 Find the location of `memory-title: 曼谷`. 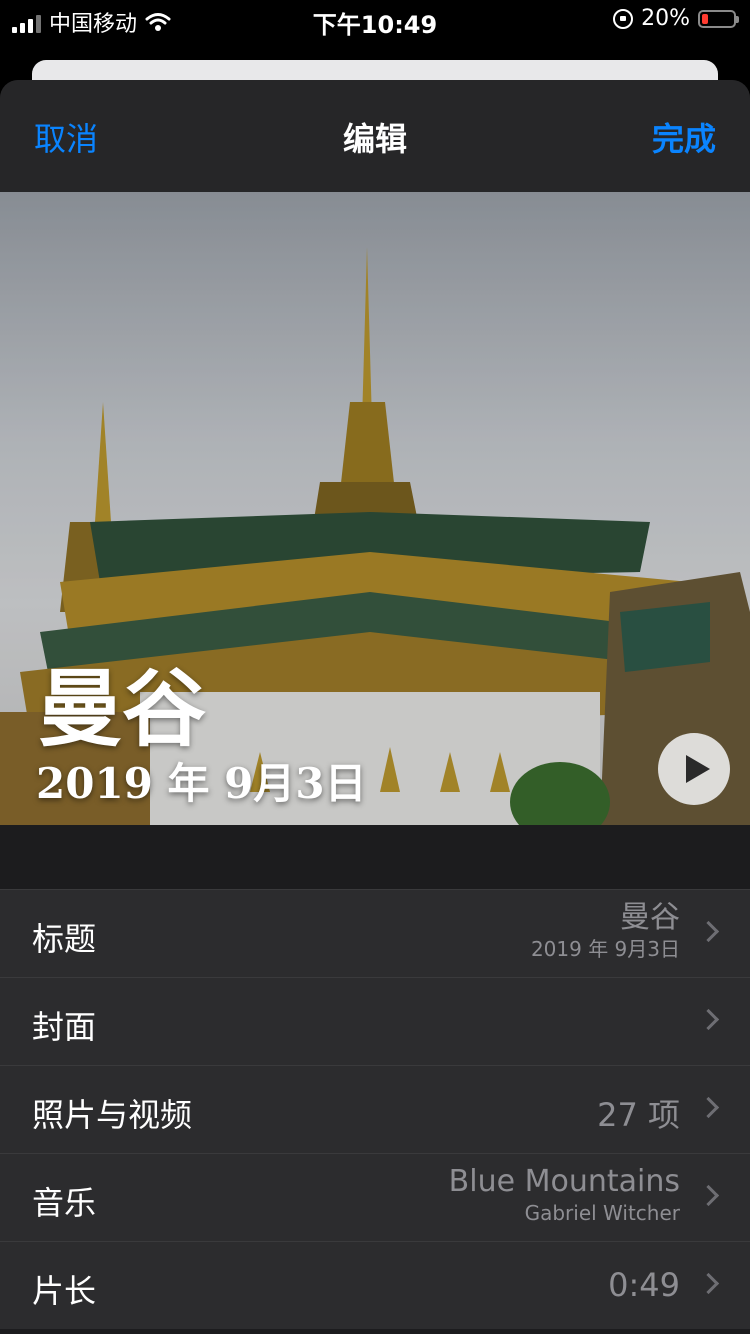

memory-title: 曼谷 is located at coordinates (122, 709).